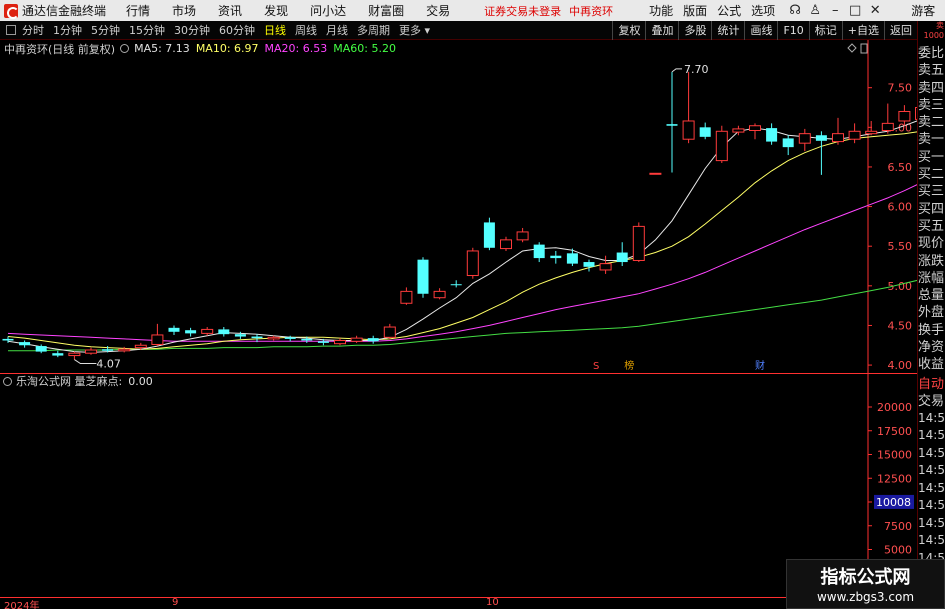  What do you see at coordinates (696, 69) in the screenshot?
I see `high-price-label: 7.70` at bounding box center [696, 69].